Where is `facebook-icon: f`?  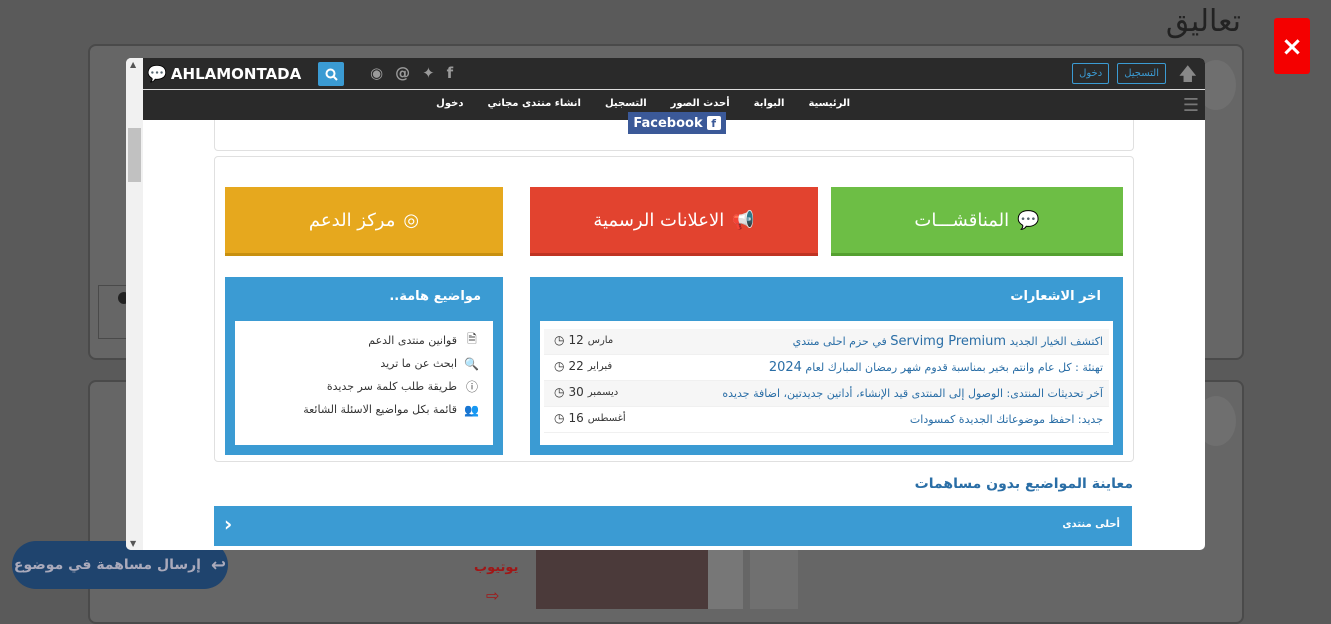 facebook-icon: f is located at coordinates (450, 73).